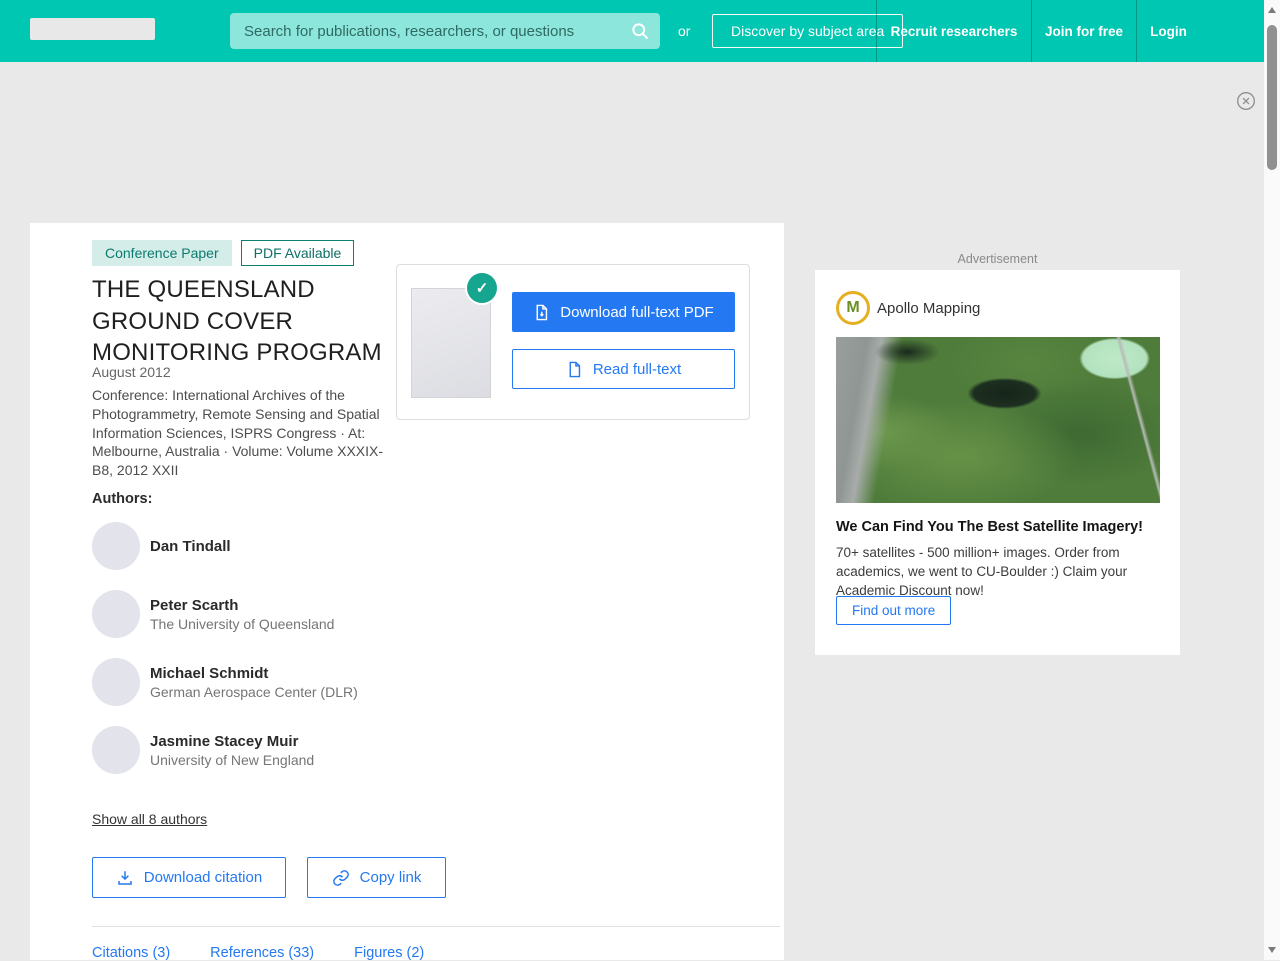  I want to click on scroll-up-arrow-icon, so click(1272, 10).